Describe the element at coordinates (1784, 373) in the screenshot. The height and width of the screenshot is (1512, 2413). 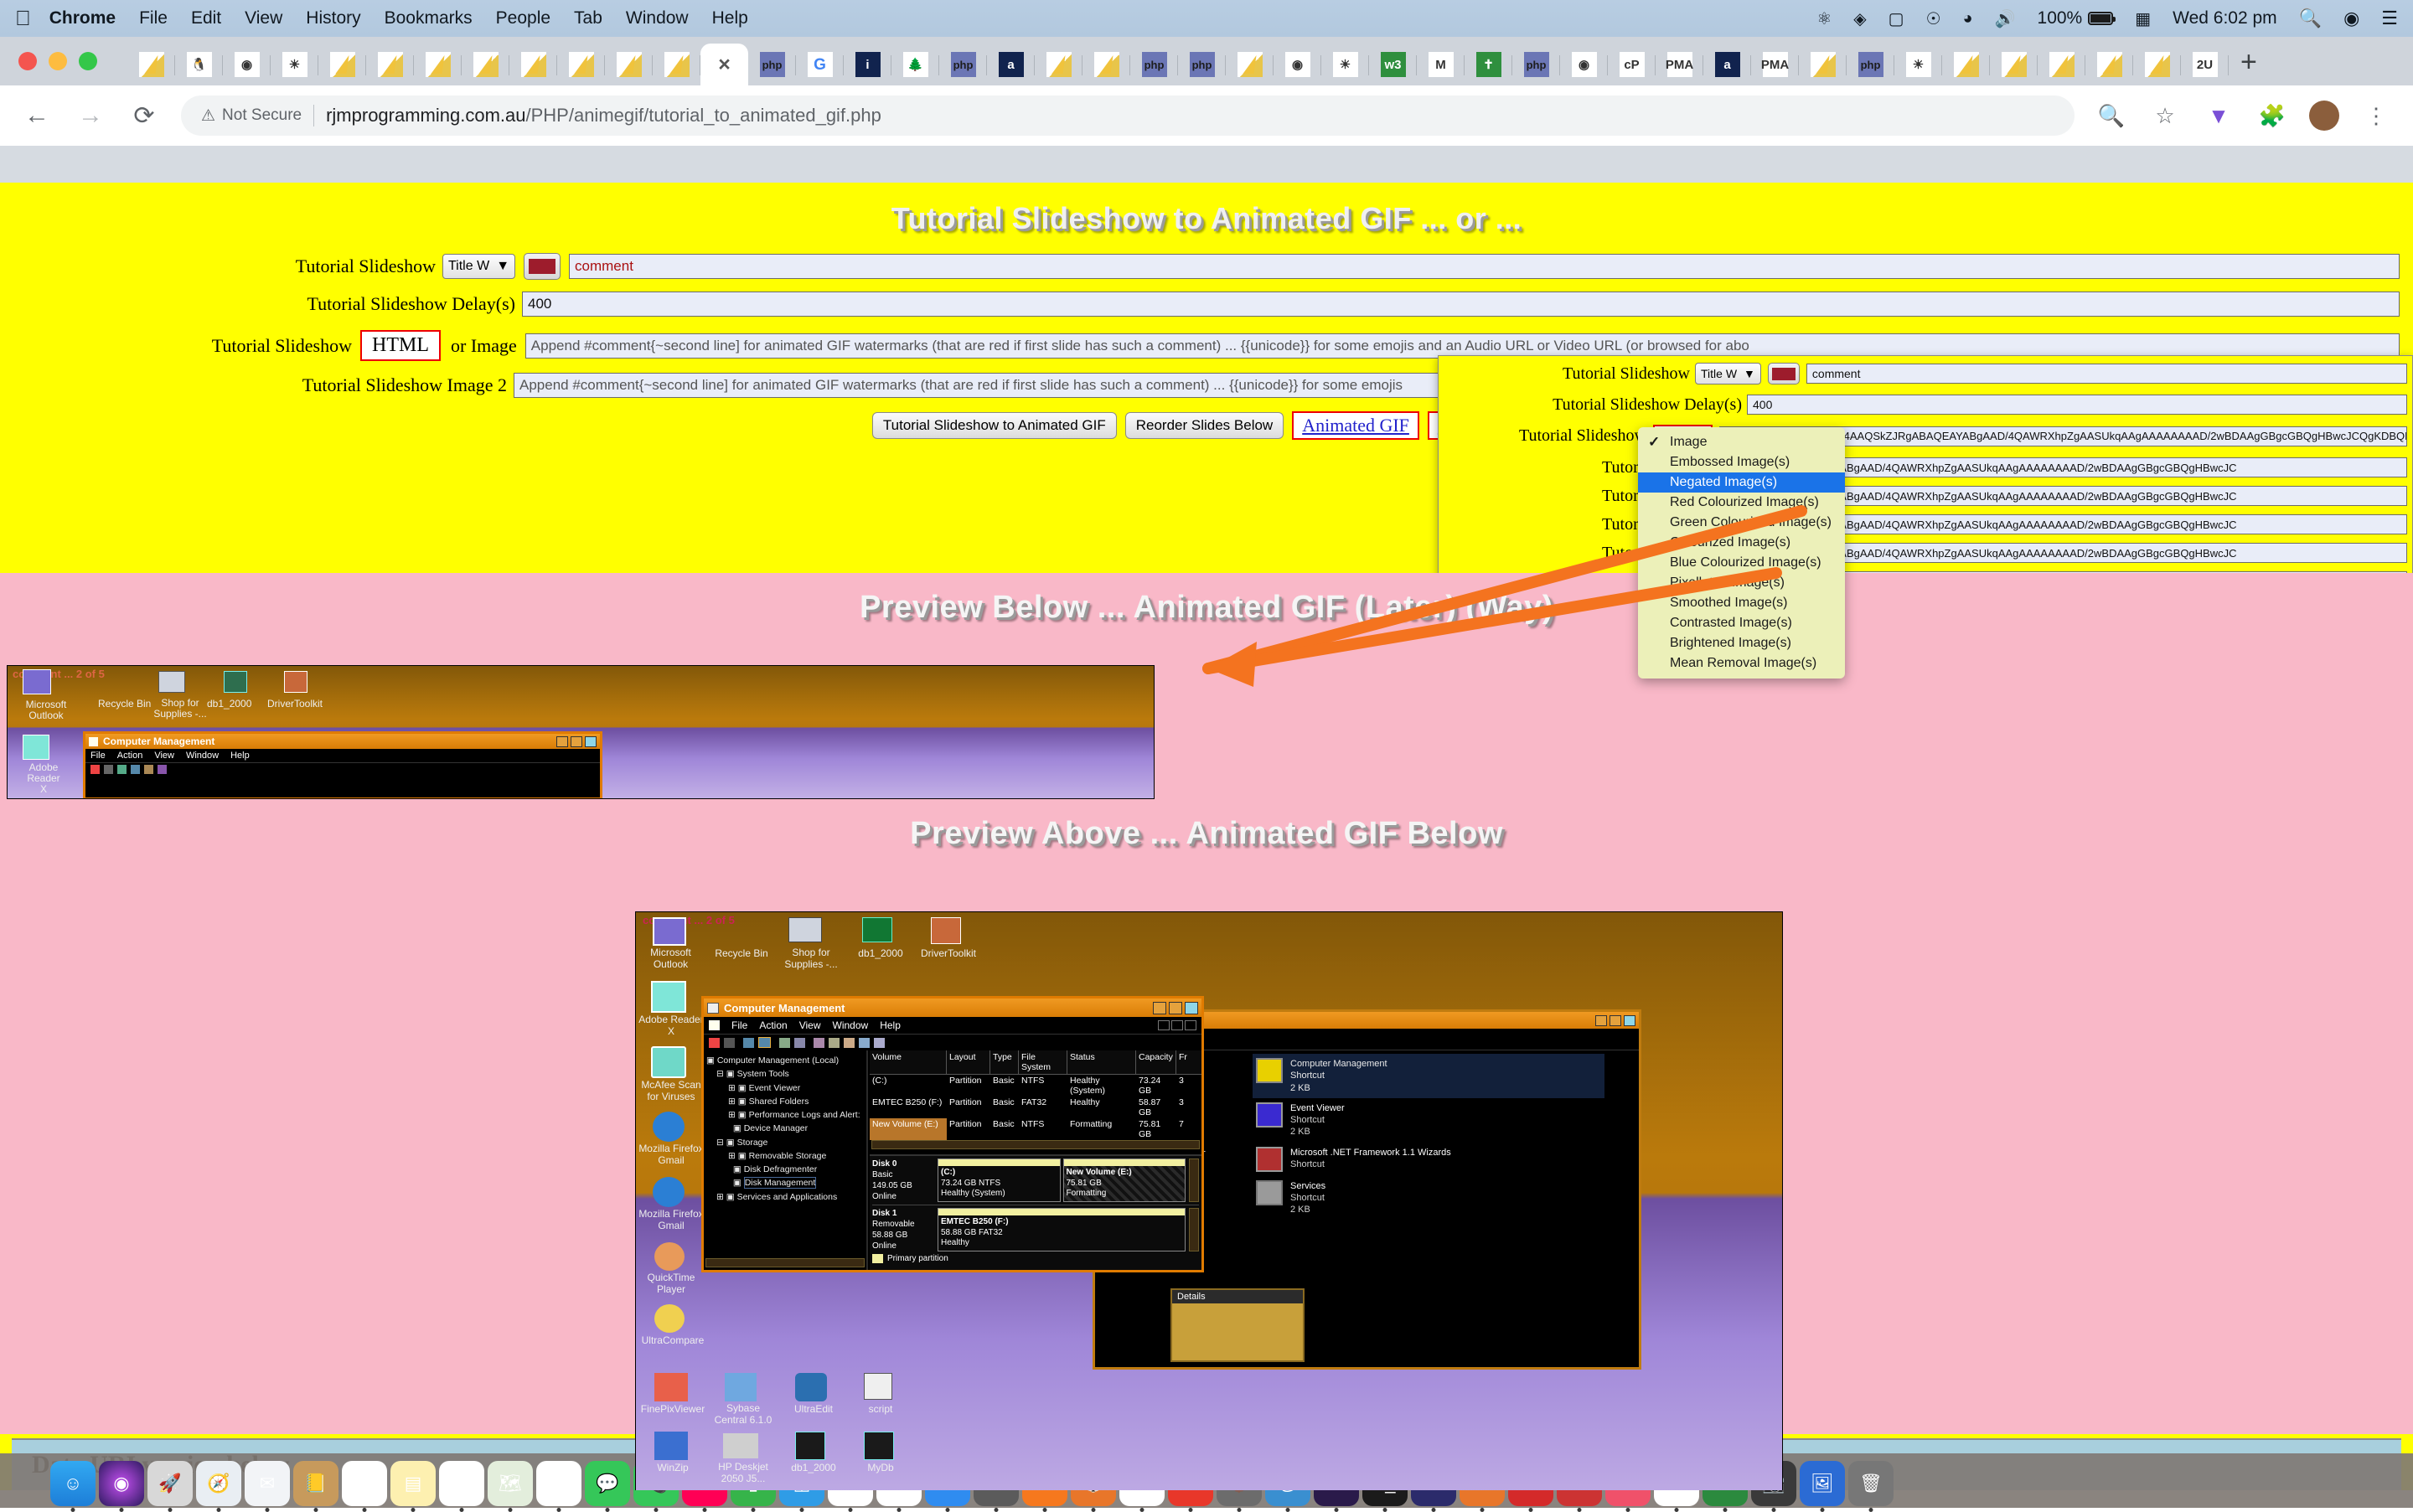
I see `popup-color-picker` at that location.